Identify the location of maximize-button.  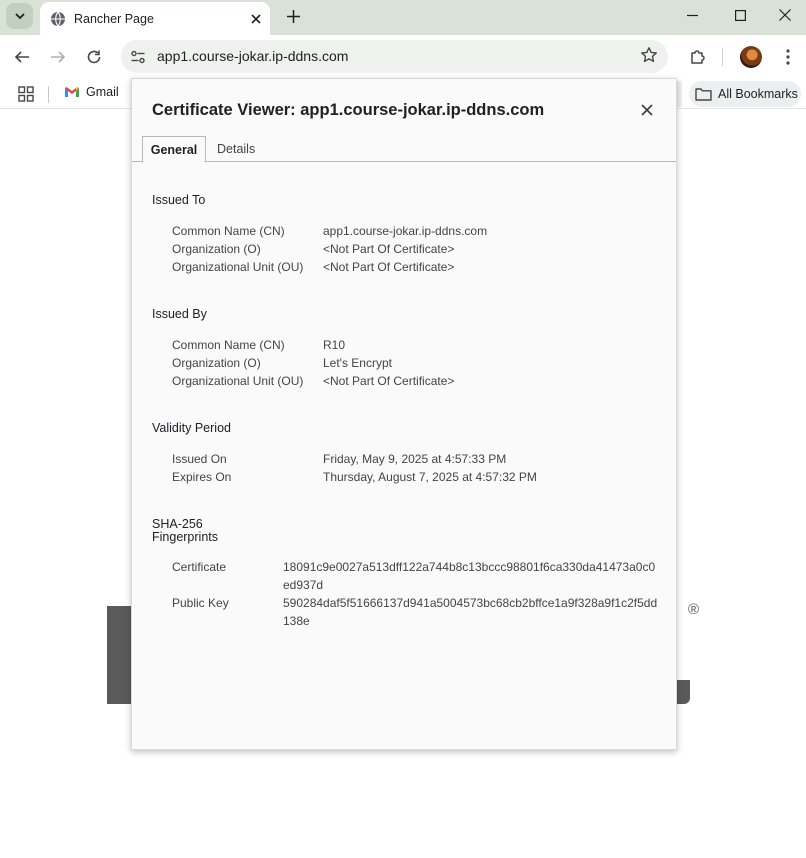
(740, 15).